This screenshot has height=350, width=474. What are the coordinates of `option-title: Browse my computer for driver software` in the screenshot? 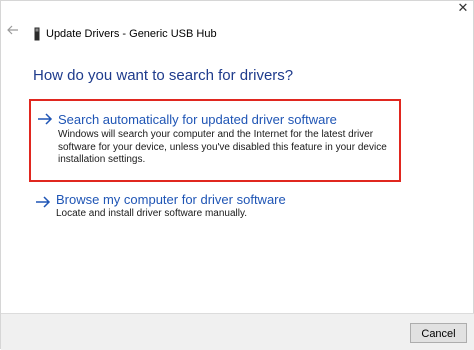 It's located at (171, 199).